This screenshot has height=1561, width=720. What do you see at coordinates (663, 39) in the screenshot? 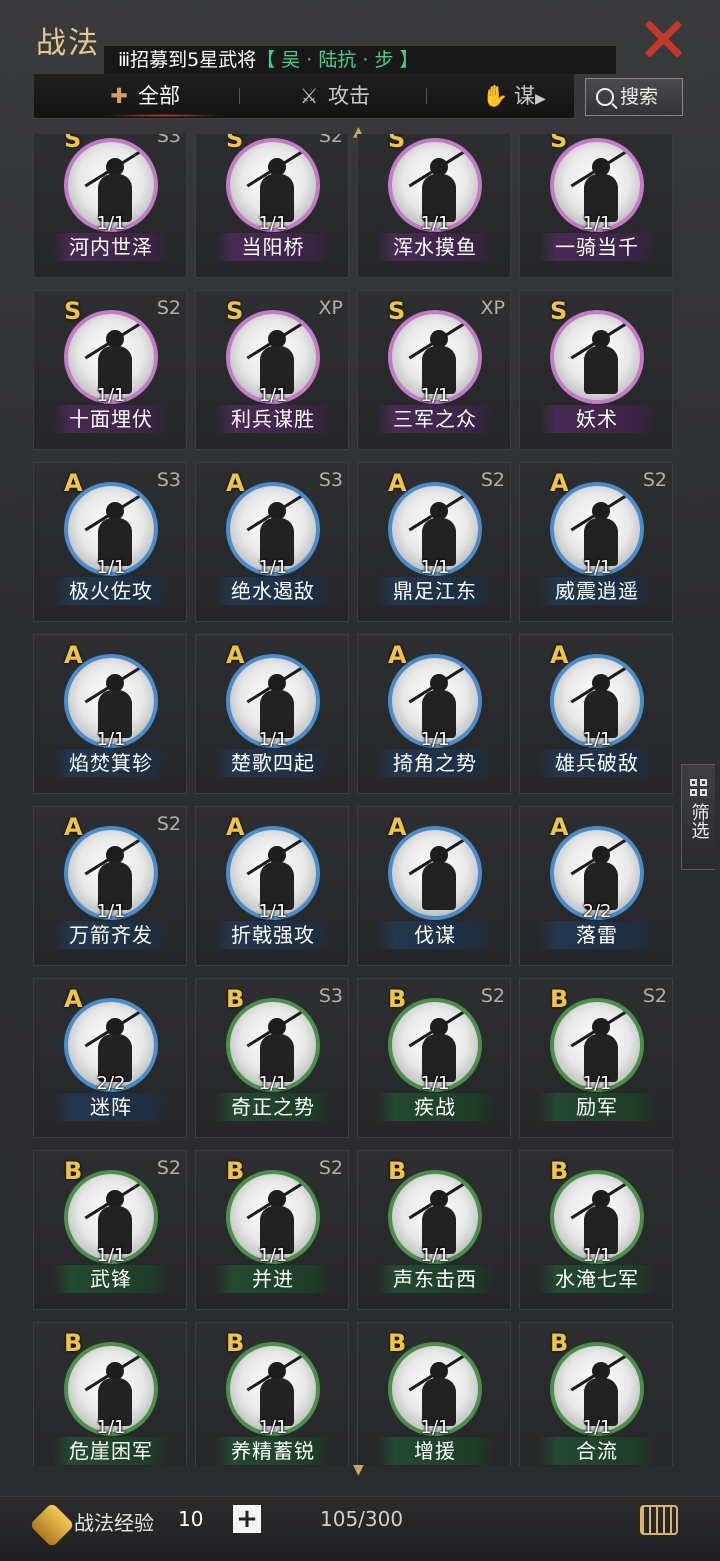
I see `close-button` at bounding box center [663, 39].